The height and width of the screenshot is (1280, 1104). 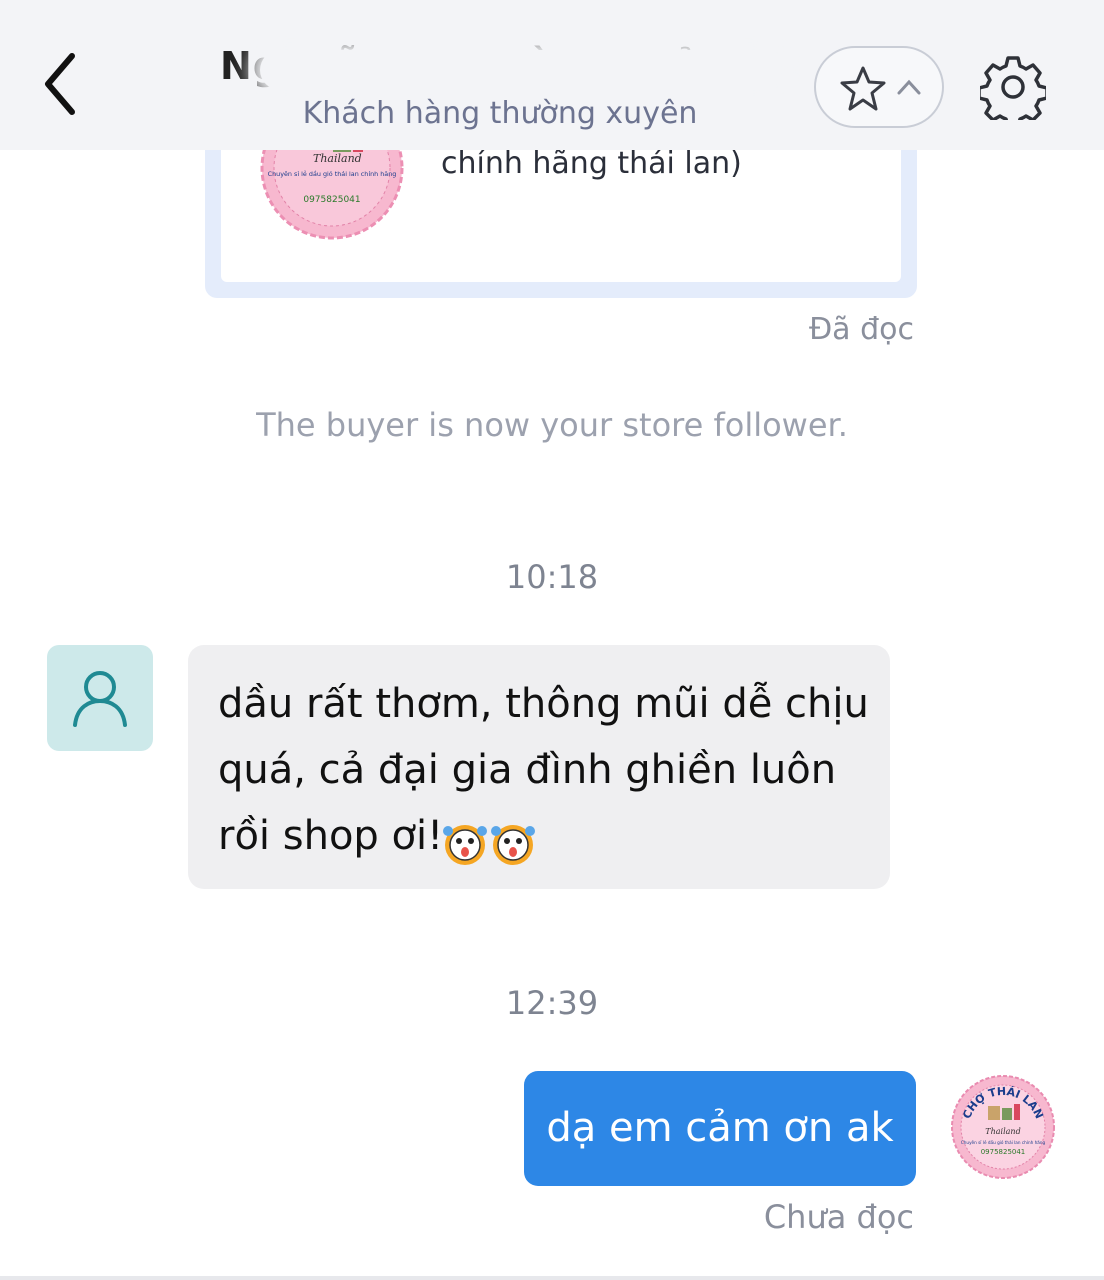 What do you see at coordinates (500, 113) in the screenshot?
I see `customer-type-label: Khách hàng thường xuyên` at bounding box center [500, 113].